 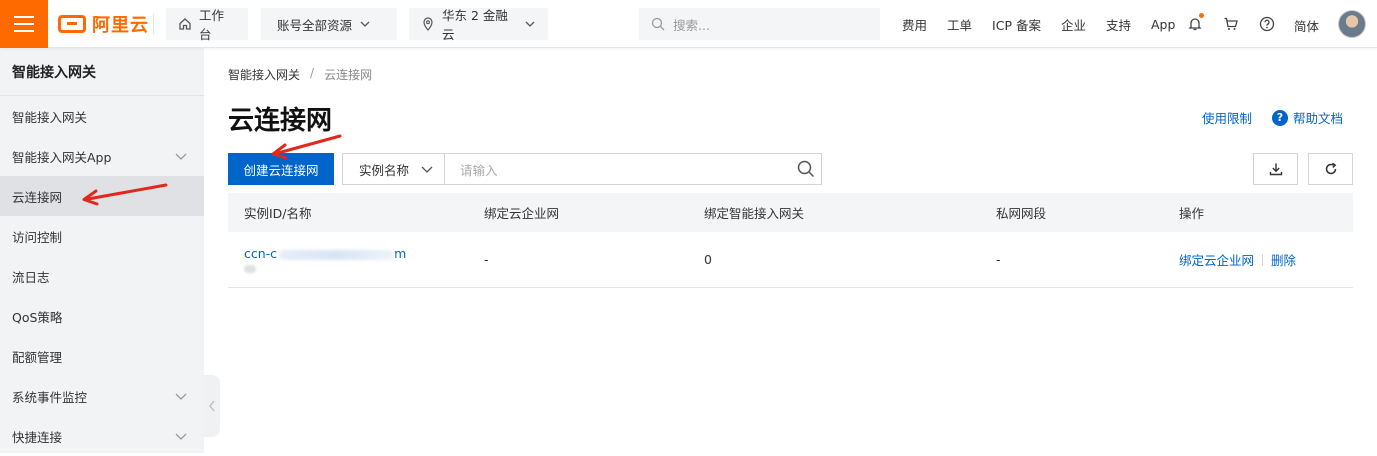 What do you see at coordinates (1306, 25) in the screenshot?
I see `language-switch: 简体` at bounding box center [1306, 25].